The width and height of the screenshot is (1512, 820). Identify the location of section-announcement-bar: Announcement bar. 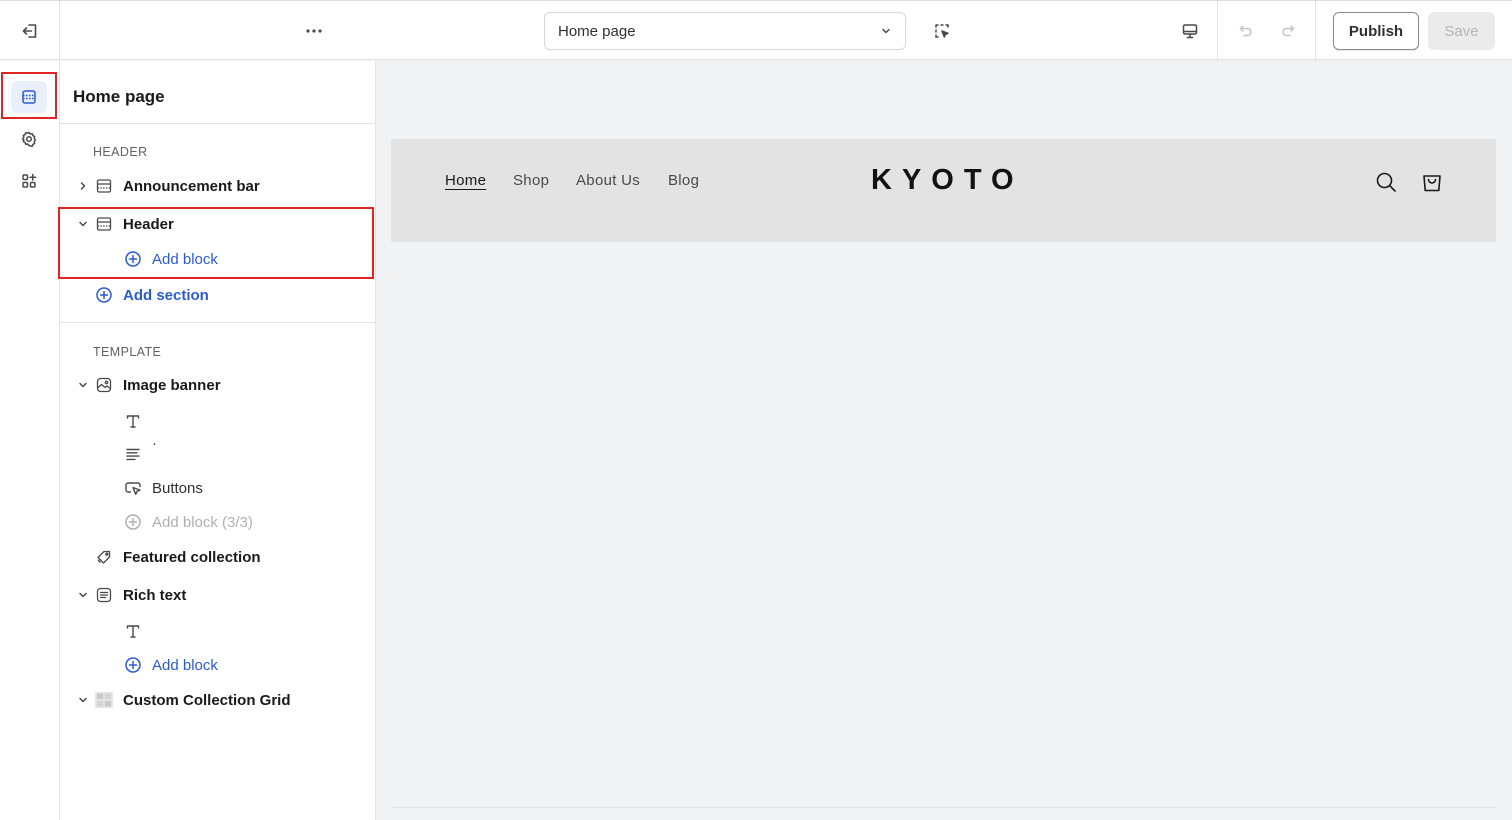
(217, 186).